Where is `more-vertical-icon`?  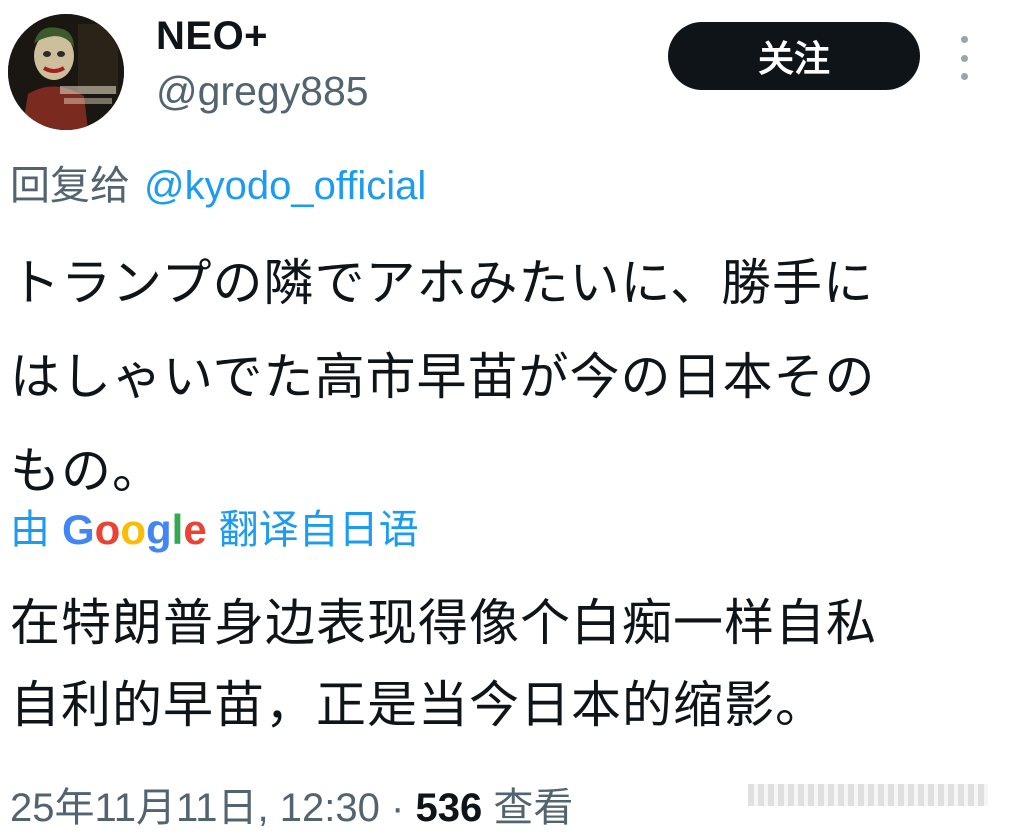 more-vertical-icon is located at coordinates (964, 58).